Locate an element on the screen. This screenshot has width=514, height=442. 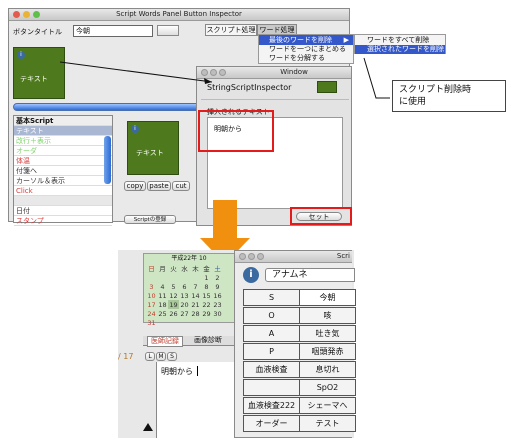
close-button is located at coordinates (242, 256).